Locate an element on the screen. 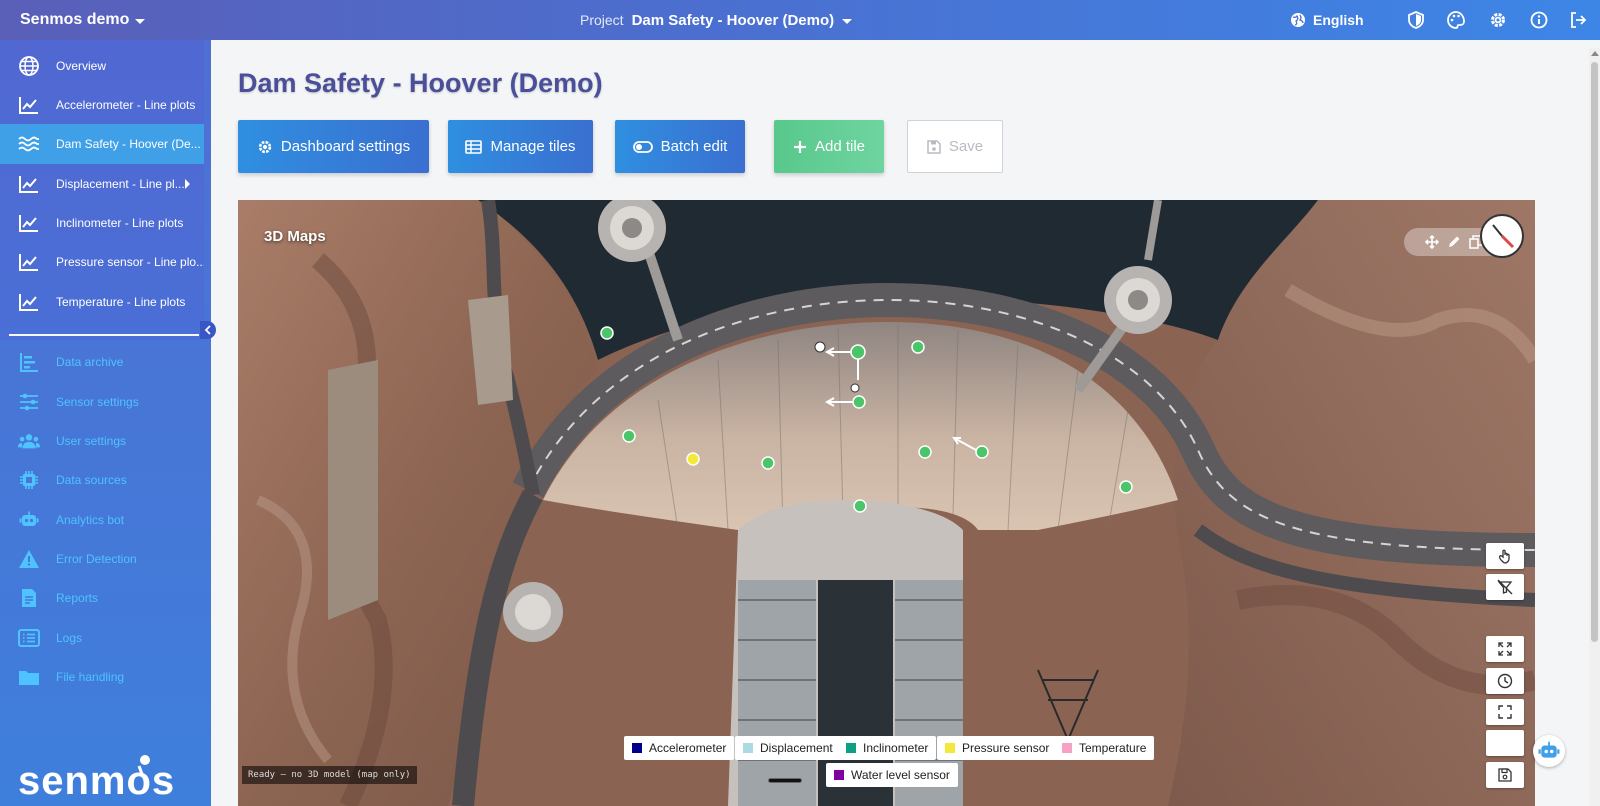  sidebar-item-user-settings: User settings is located at coordinates (102, 441).